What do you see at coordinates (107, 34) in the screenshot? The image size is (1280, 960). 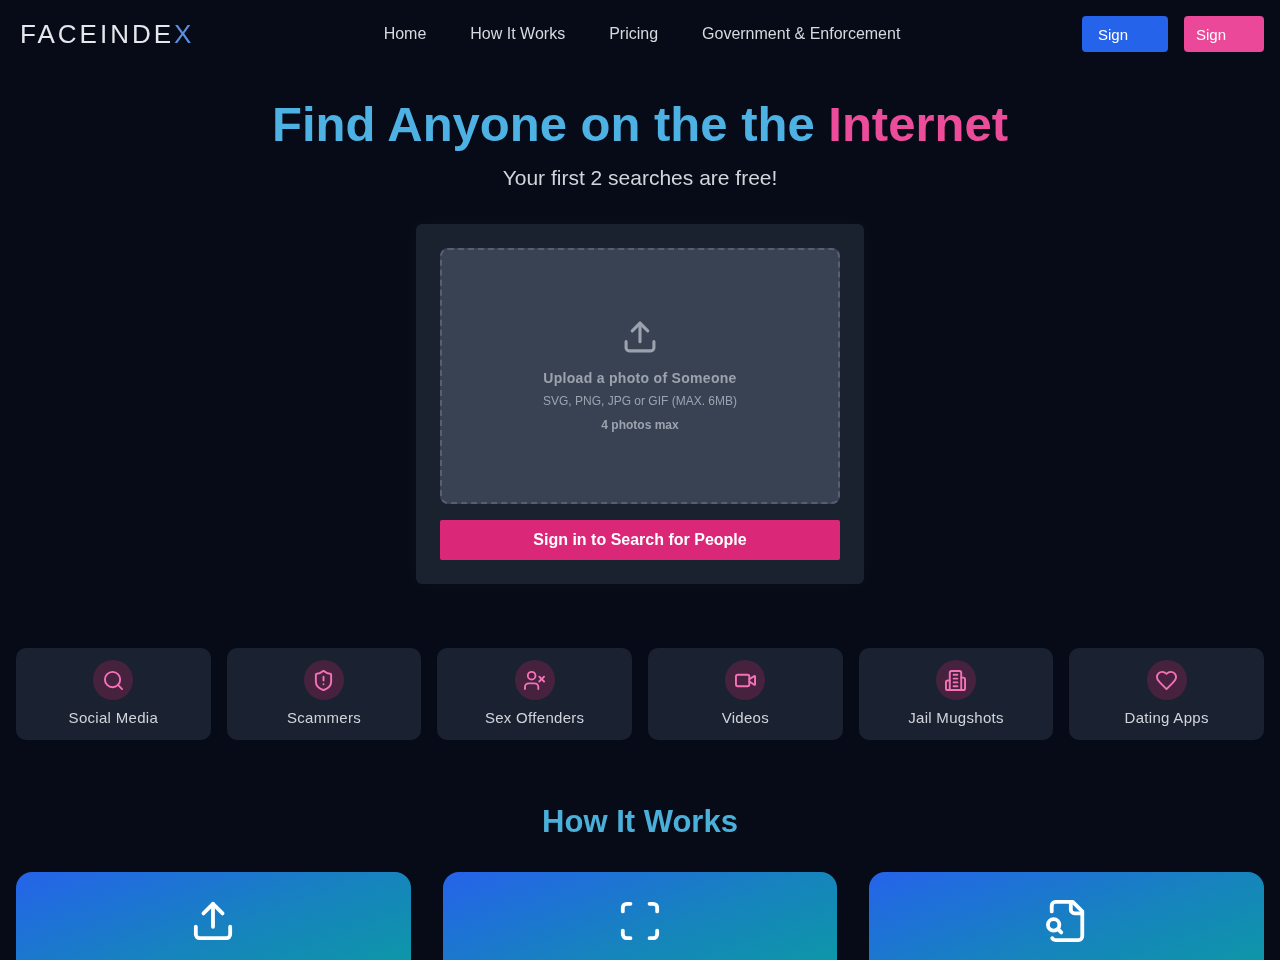 I see `site-logo: FACEINDEX` at bounding box center [107, 34].